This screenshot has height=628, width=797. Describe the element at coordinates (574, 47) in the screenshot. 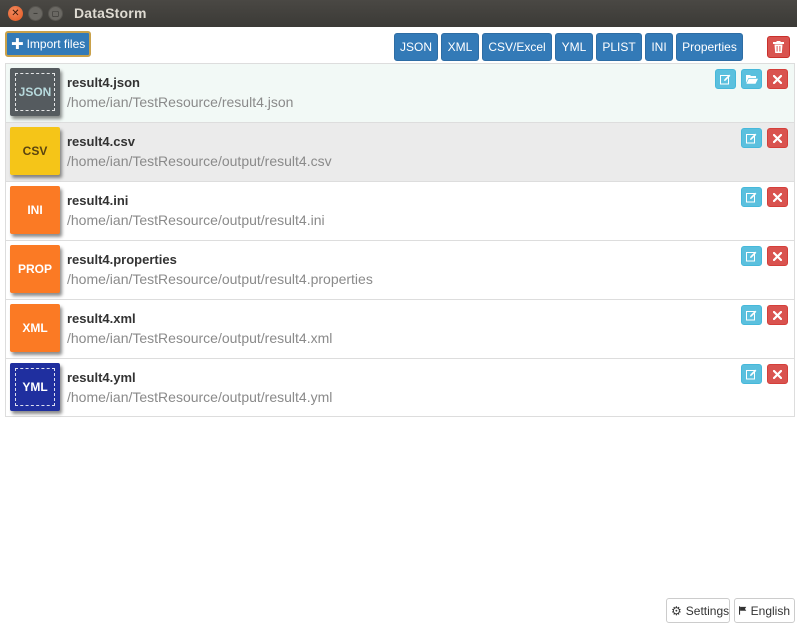

I see `format-button-yml: YML` at that location.